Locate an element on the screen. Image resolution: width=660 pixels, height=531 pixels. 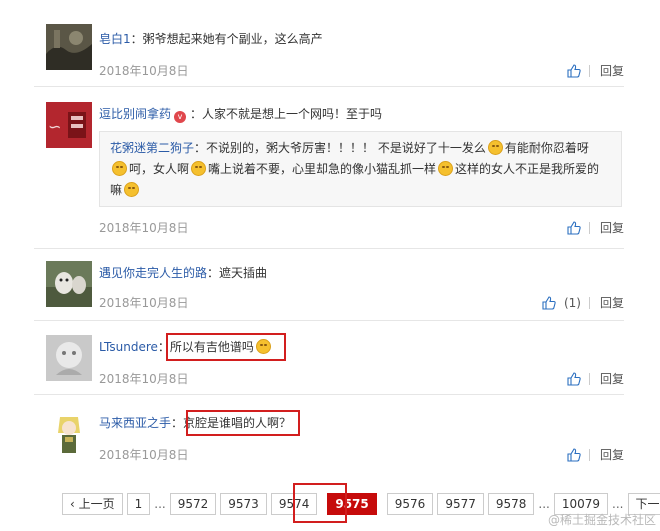
vip-badge-icon: v is located at coordinates (180, 117).